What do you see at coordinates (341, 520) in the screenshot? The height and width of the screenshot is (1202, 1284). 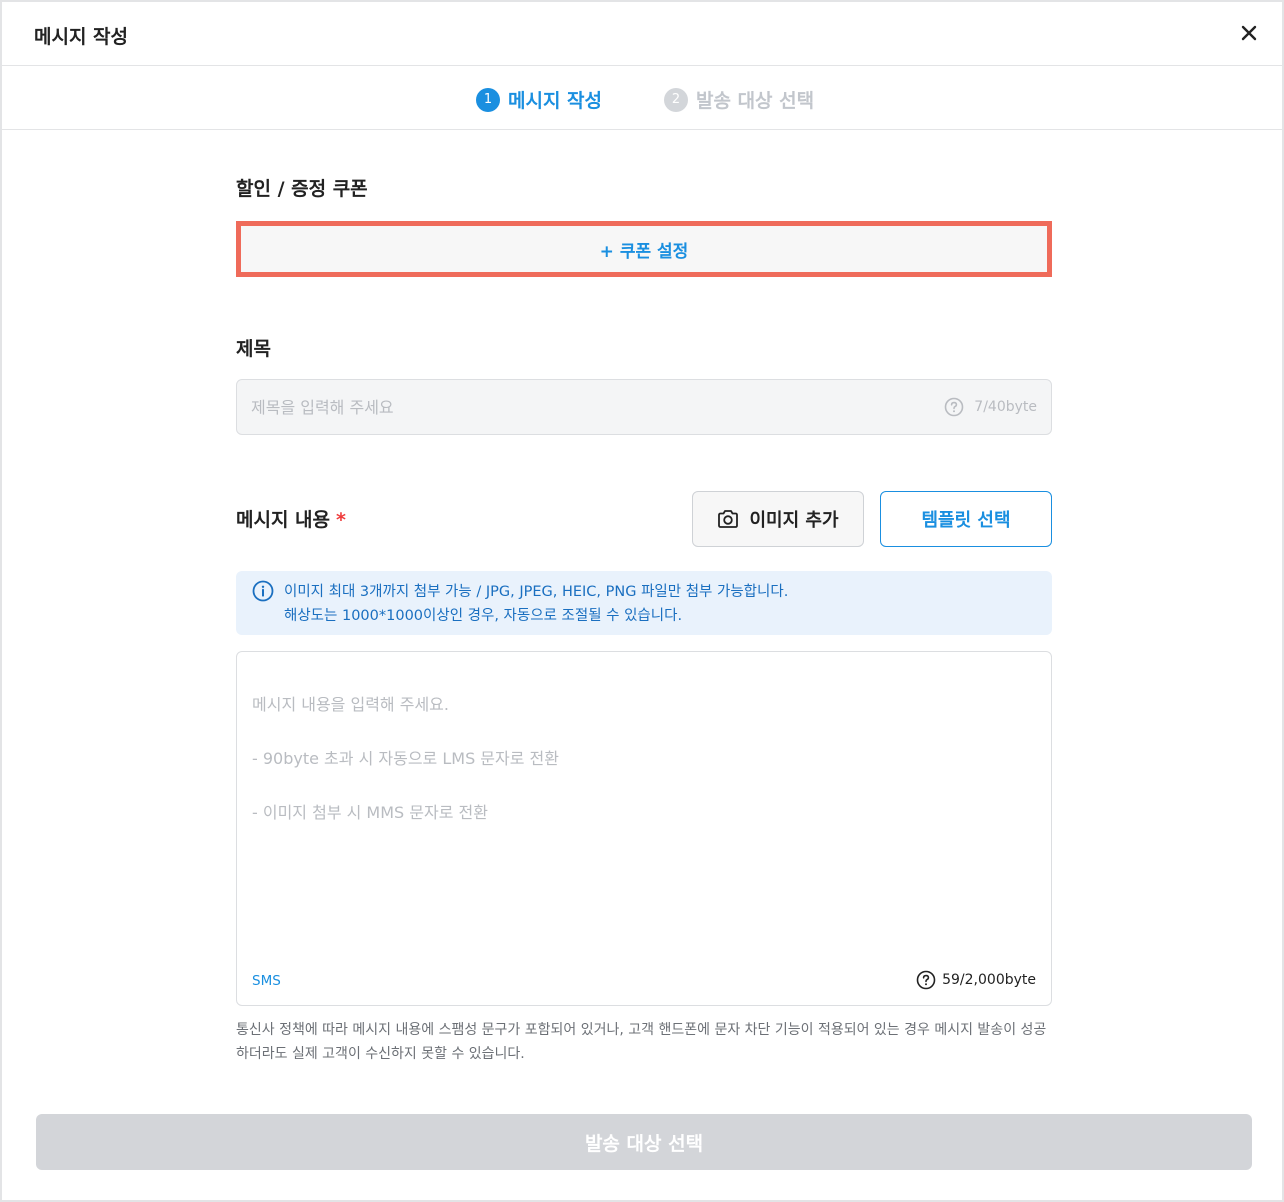 I see `required-mark: *` at bounding box center [341, 520].